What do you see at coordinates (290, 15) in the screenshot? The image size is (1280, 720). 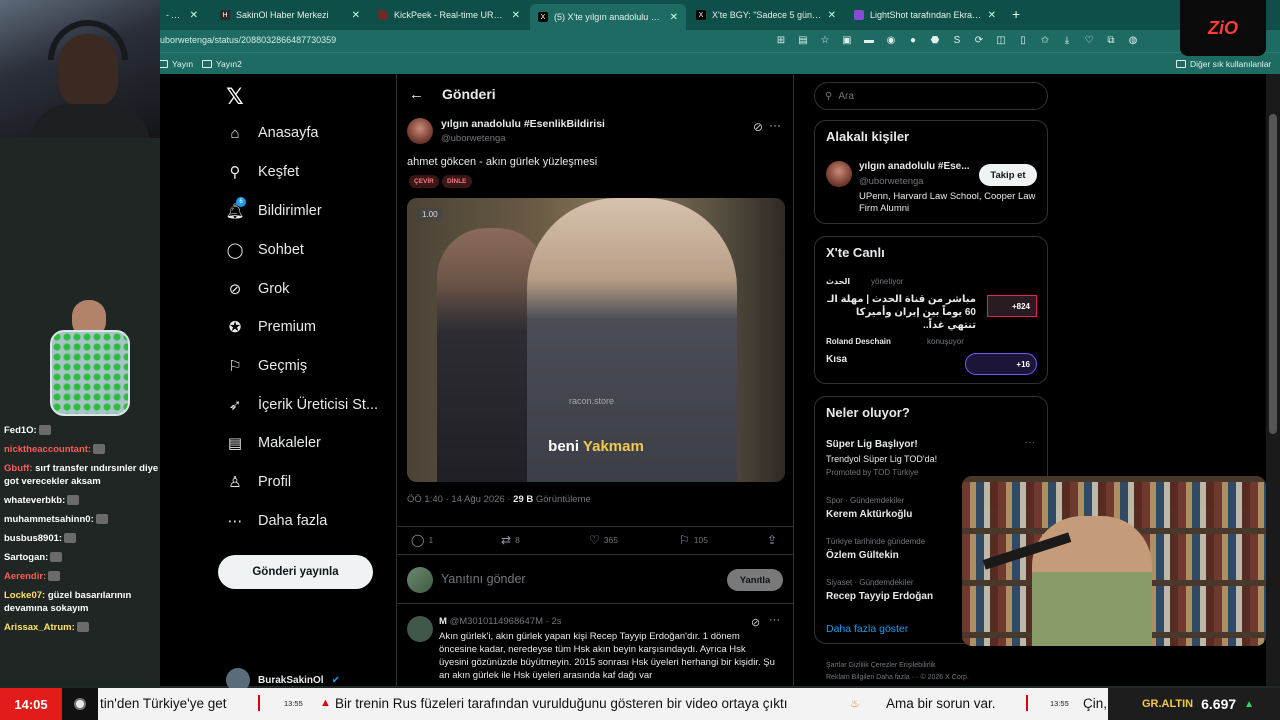 I see `tab-sakinol: H SakinOl Haber Merkezi ✕` at bounding box center [290, 15].